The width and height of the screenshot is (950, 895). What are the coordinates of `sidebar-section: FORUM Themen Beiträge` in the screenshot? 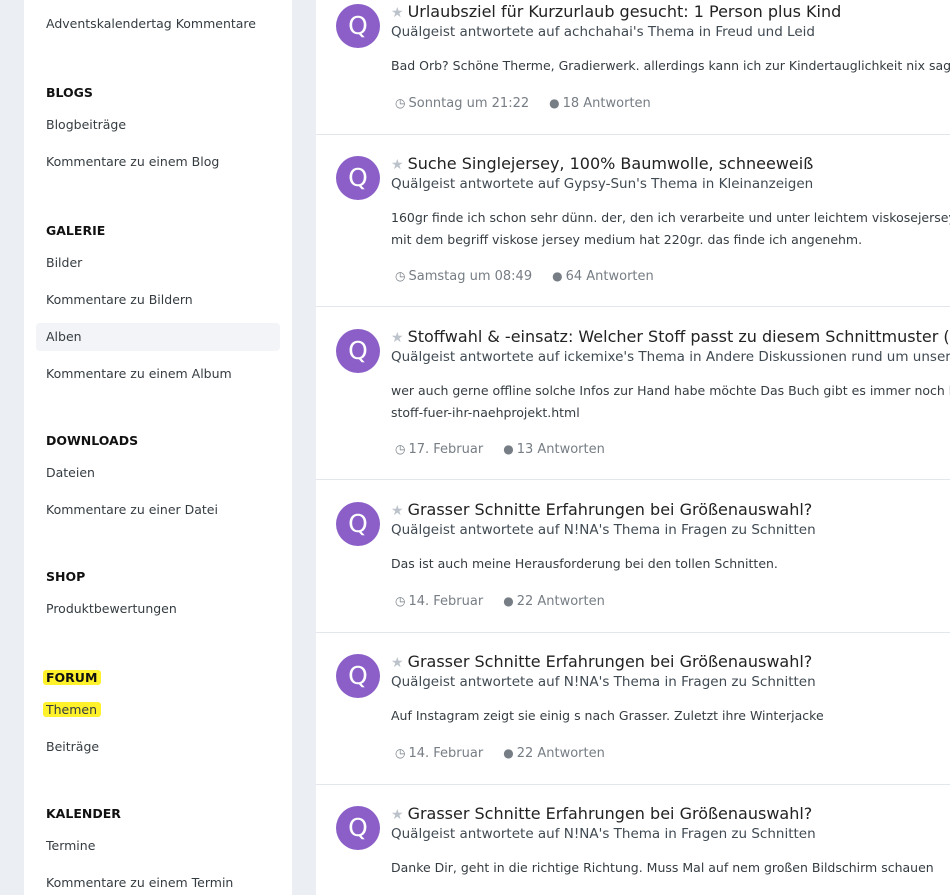 It's located at (158, 714).